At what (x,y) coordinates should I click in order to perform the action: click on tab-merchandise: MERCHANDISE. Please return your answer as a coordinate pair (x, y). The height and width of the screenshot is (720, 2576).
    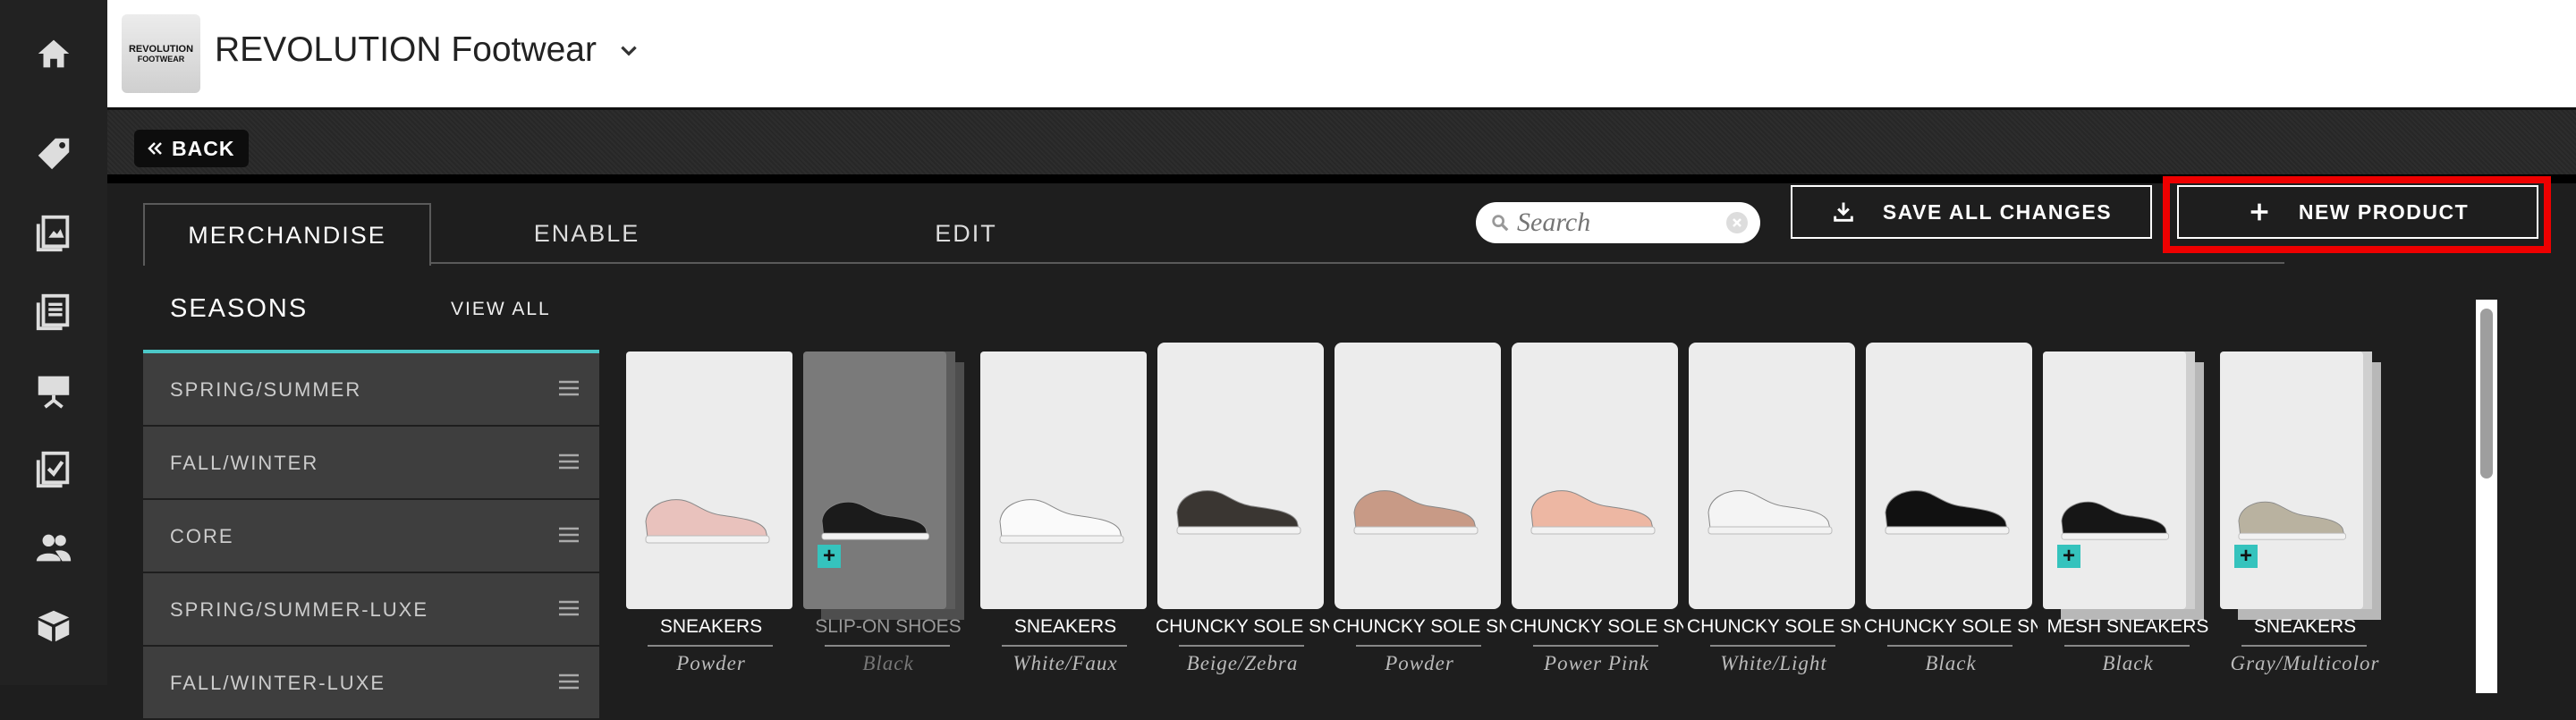
    Looking at the image, I should click on (287, 234).